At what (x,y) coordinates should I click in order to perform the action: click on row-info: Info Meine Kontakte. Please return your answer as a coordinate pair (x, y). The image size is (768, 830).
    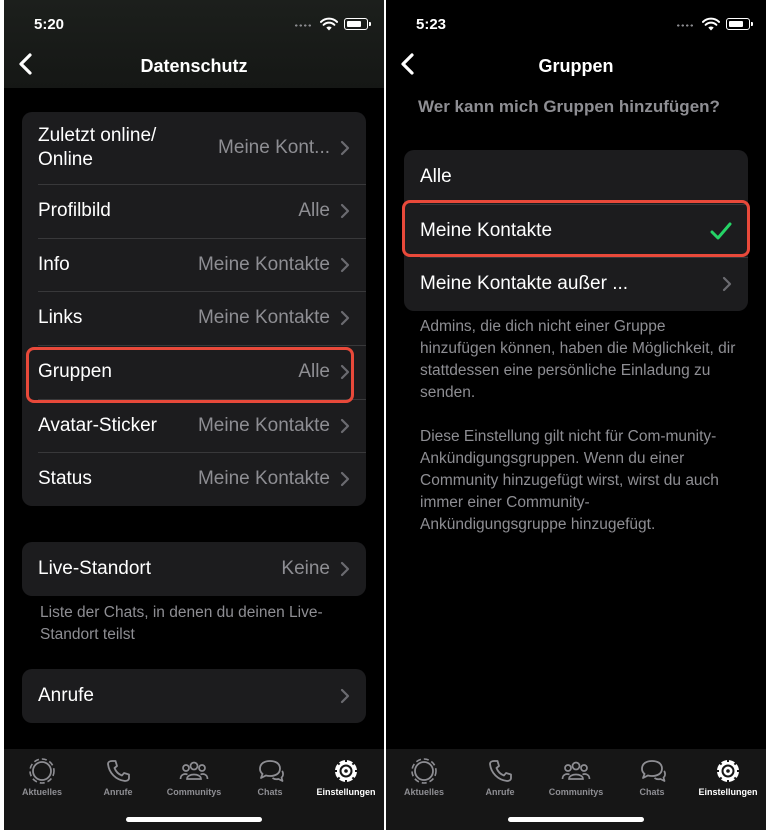
    Looking at the image, I should click on (194, 264).